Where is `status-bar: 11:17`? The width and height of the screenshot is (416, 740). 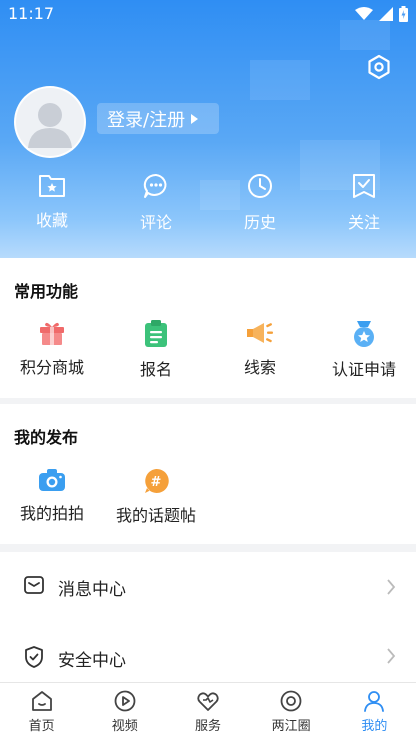 status-bar: 11:17 is located at coordinates (208, 15).